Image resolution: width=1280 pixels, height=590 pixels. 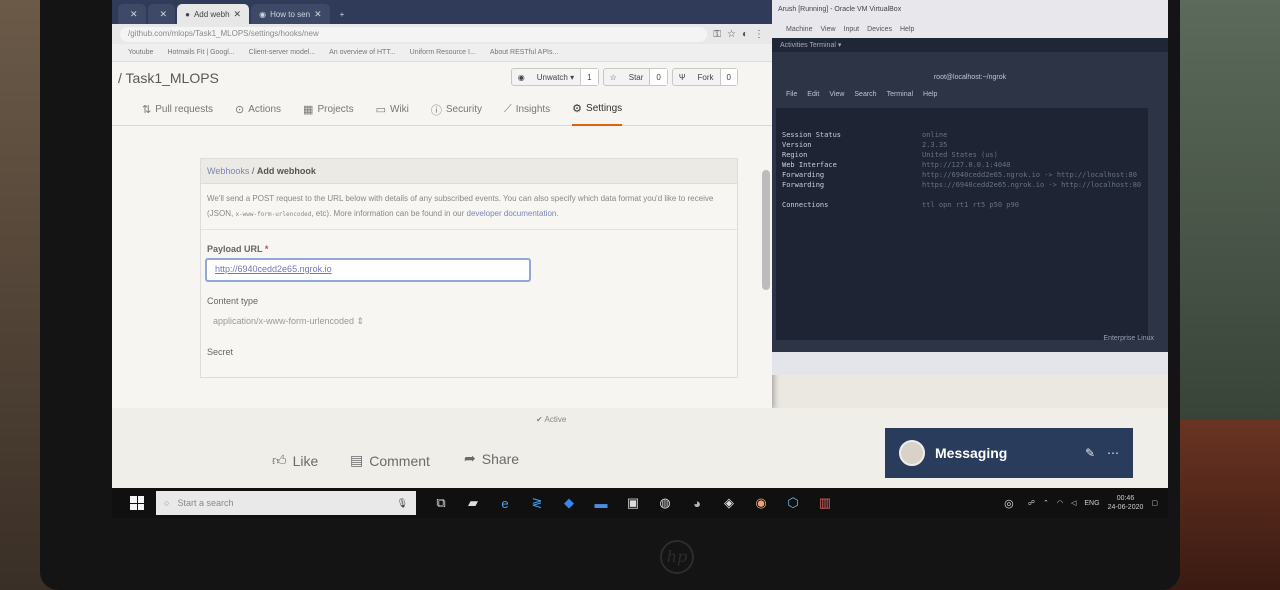 What do you see at coordinates (554, 77) in the screenshot?
I see `unwatch-button: ◉ Unwatch ▾ 1` at bounding box center [554, 77].